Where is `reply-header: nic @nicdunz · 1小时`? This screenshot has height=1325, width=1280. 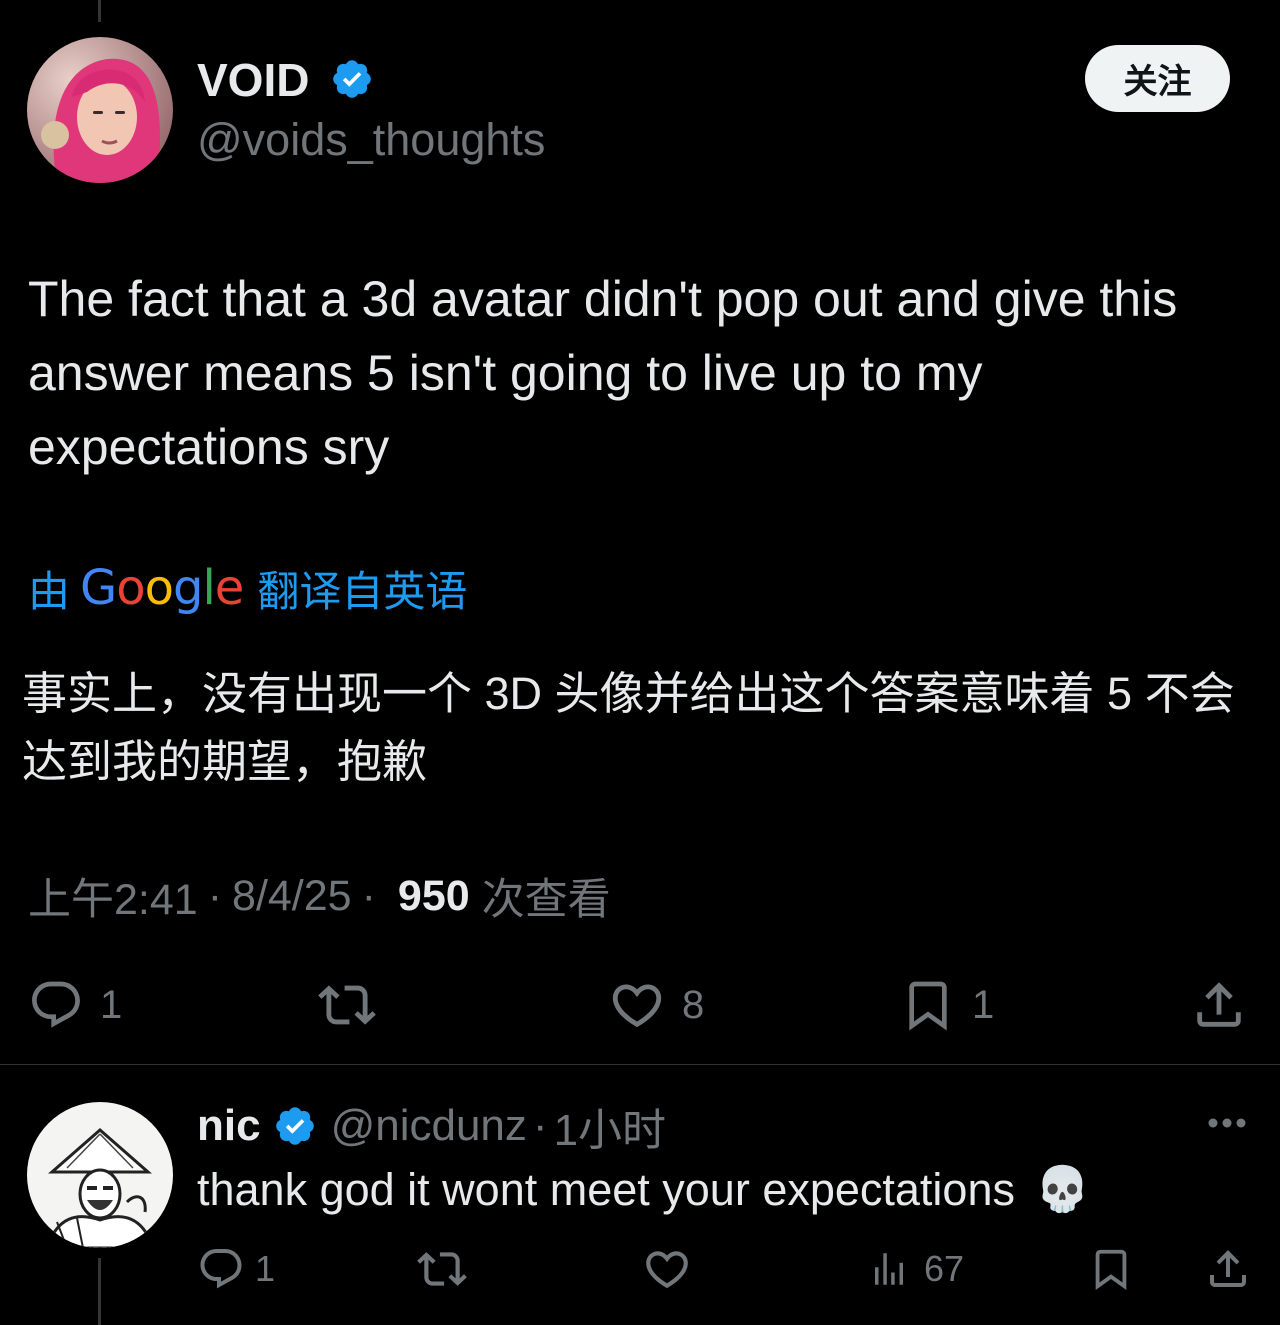 reply-header: nic @nicdunz · 1小时 is located at coordinates (431, 1126).